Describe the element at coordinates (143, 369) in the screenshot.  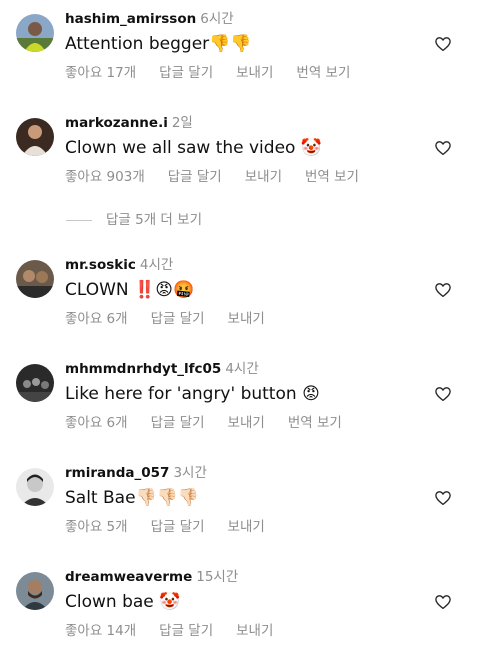
I see `username: mhmmdnrhdyt_lfc05` at that location.